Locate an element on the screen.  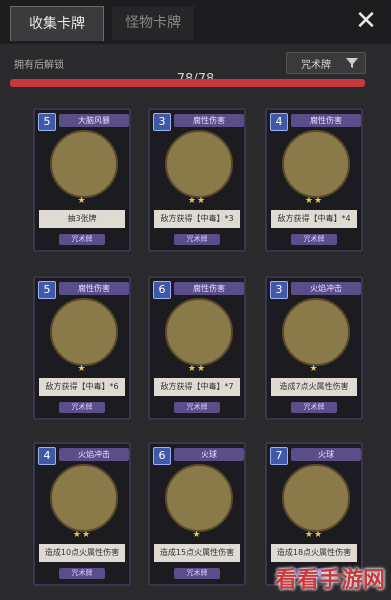
card-description: 敌方获得【中毒】*6 is located at coordinates (82, 387).